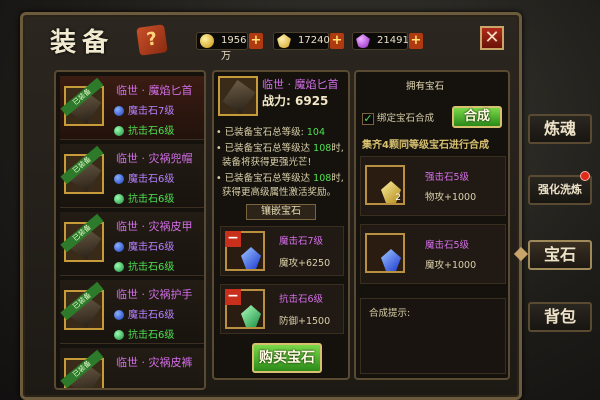 This screenshot has height=400, width=600. Describe the element at coordinates (280, 178) in the screenshot. I see `gem-goal-line-2: • 已装备宝石总等级达 108时,` at that location.